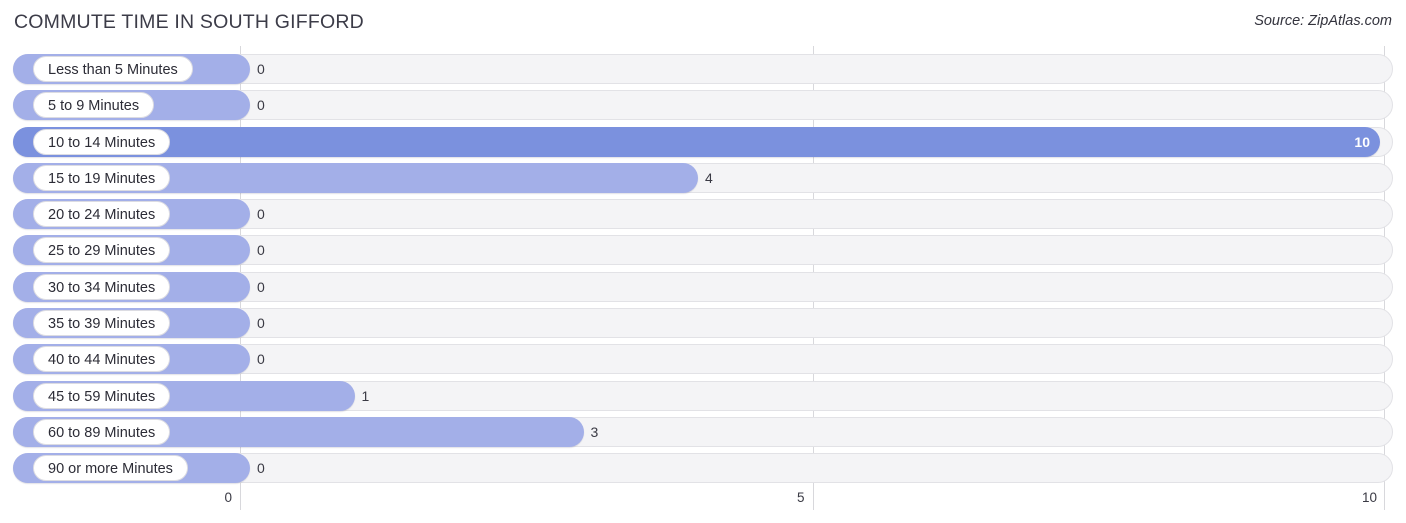 The width and height of the screenshot is (1406, 523). Describe the element at coordinates (703, 505) in the screenshot. I see `x-axis: 0 5 10` at that location.